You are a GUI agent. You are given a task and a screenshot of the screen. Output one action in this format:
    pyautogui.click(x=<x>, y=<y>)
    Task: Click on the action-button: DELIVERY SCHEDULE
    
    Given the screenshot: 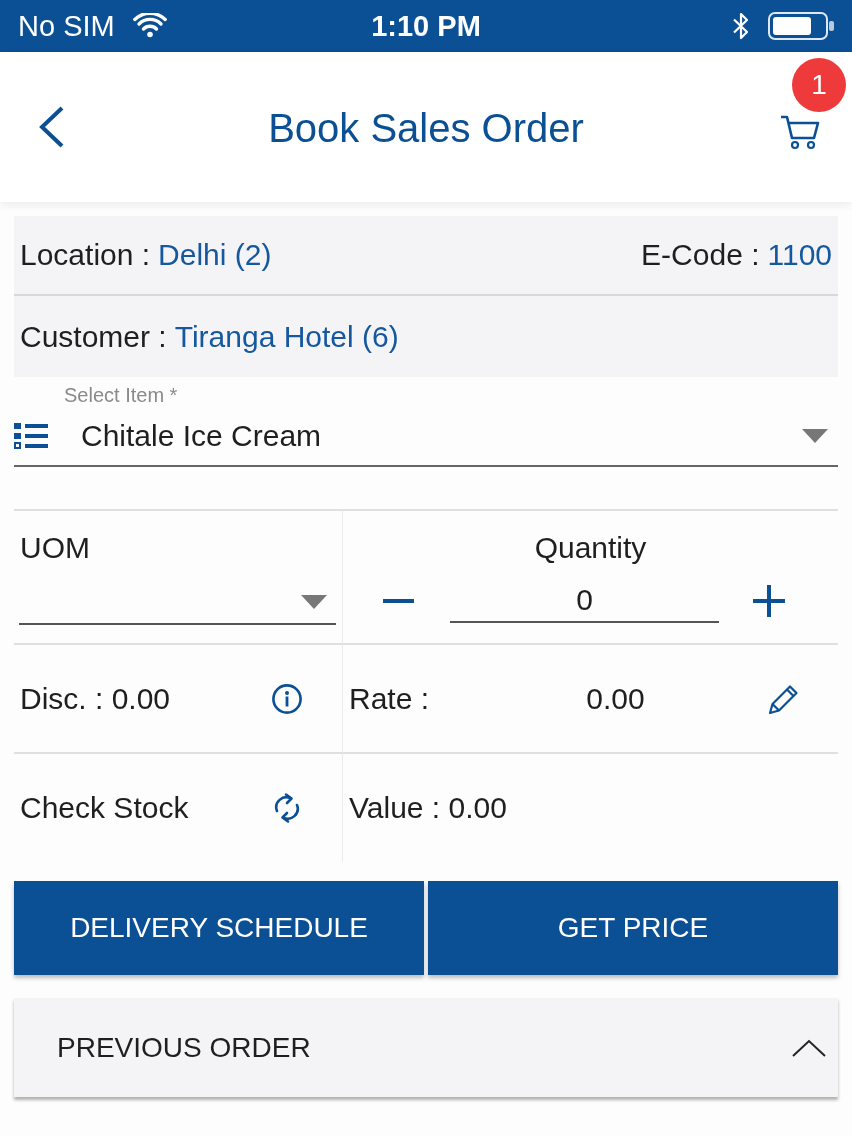 What is the action you would take?
    pyautogui.click(x=219, y=928)
    